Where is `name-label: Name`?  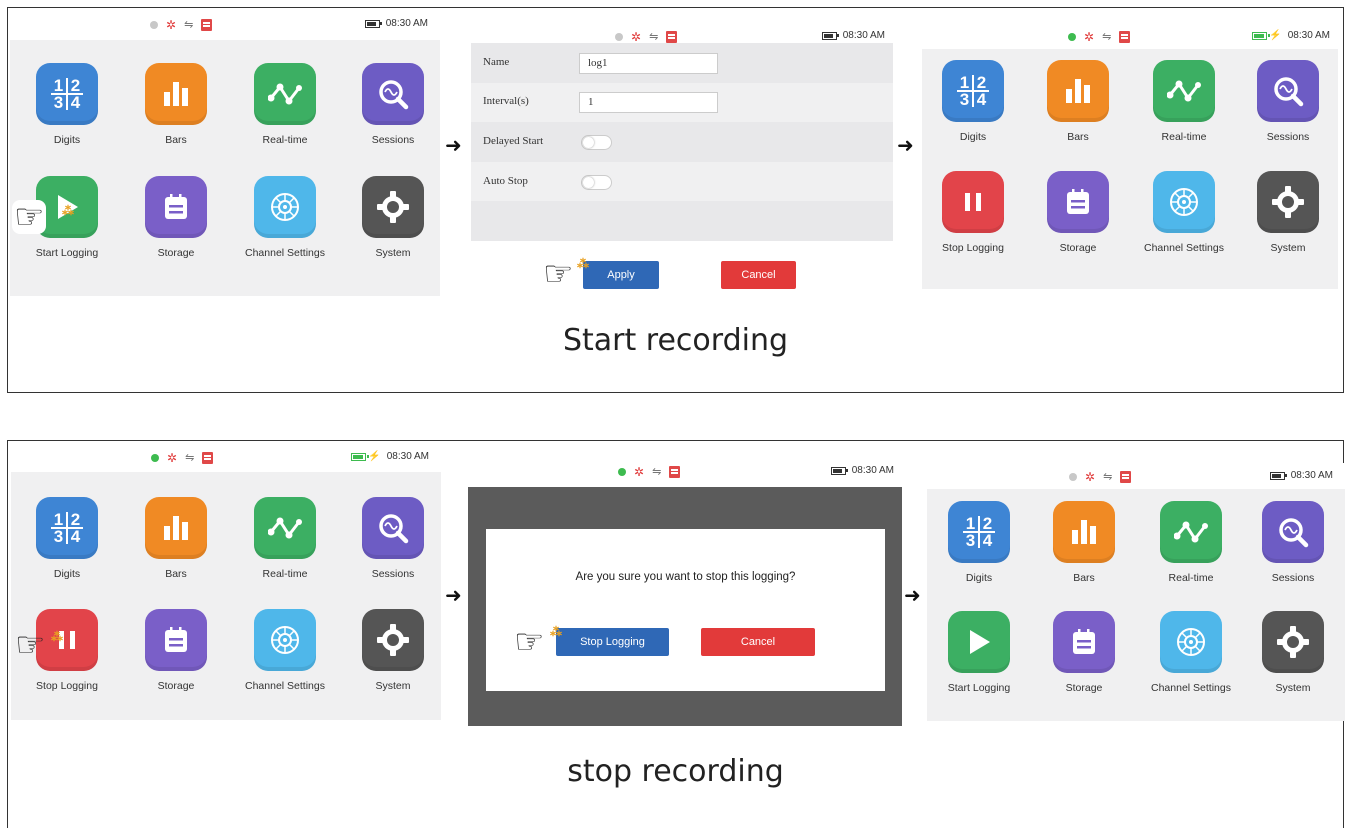 name-label: Name is located at coordinates (496, 62).